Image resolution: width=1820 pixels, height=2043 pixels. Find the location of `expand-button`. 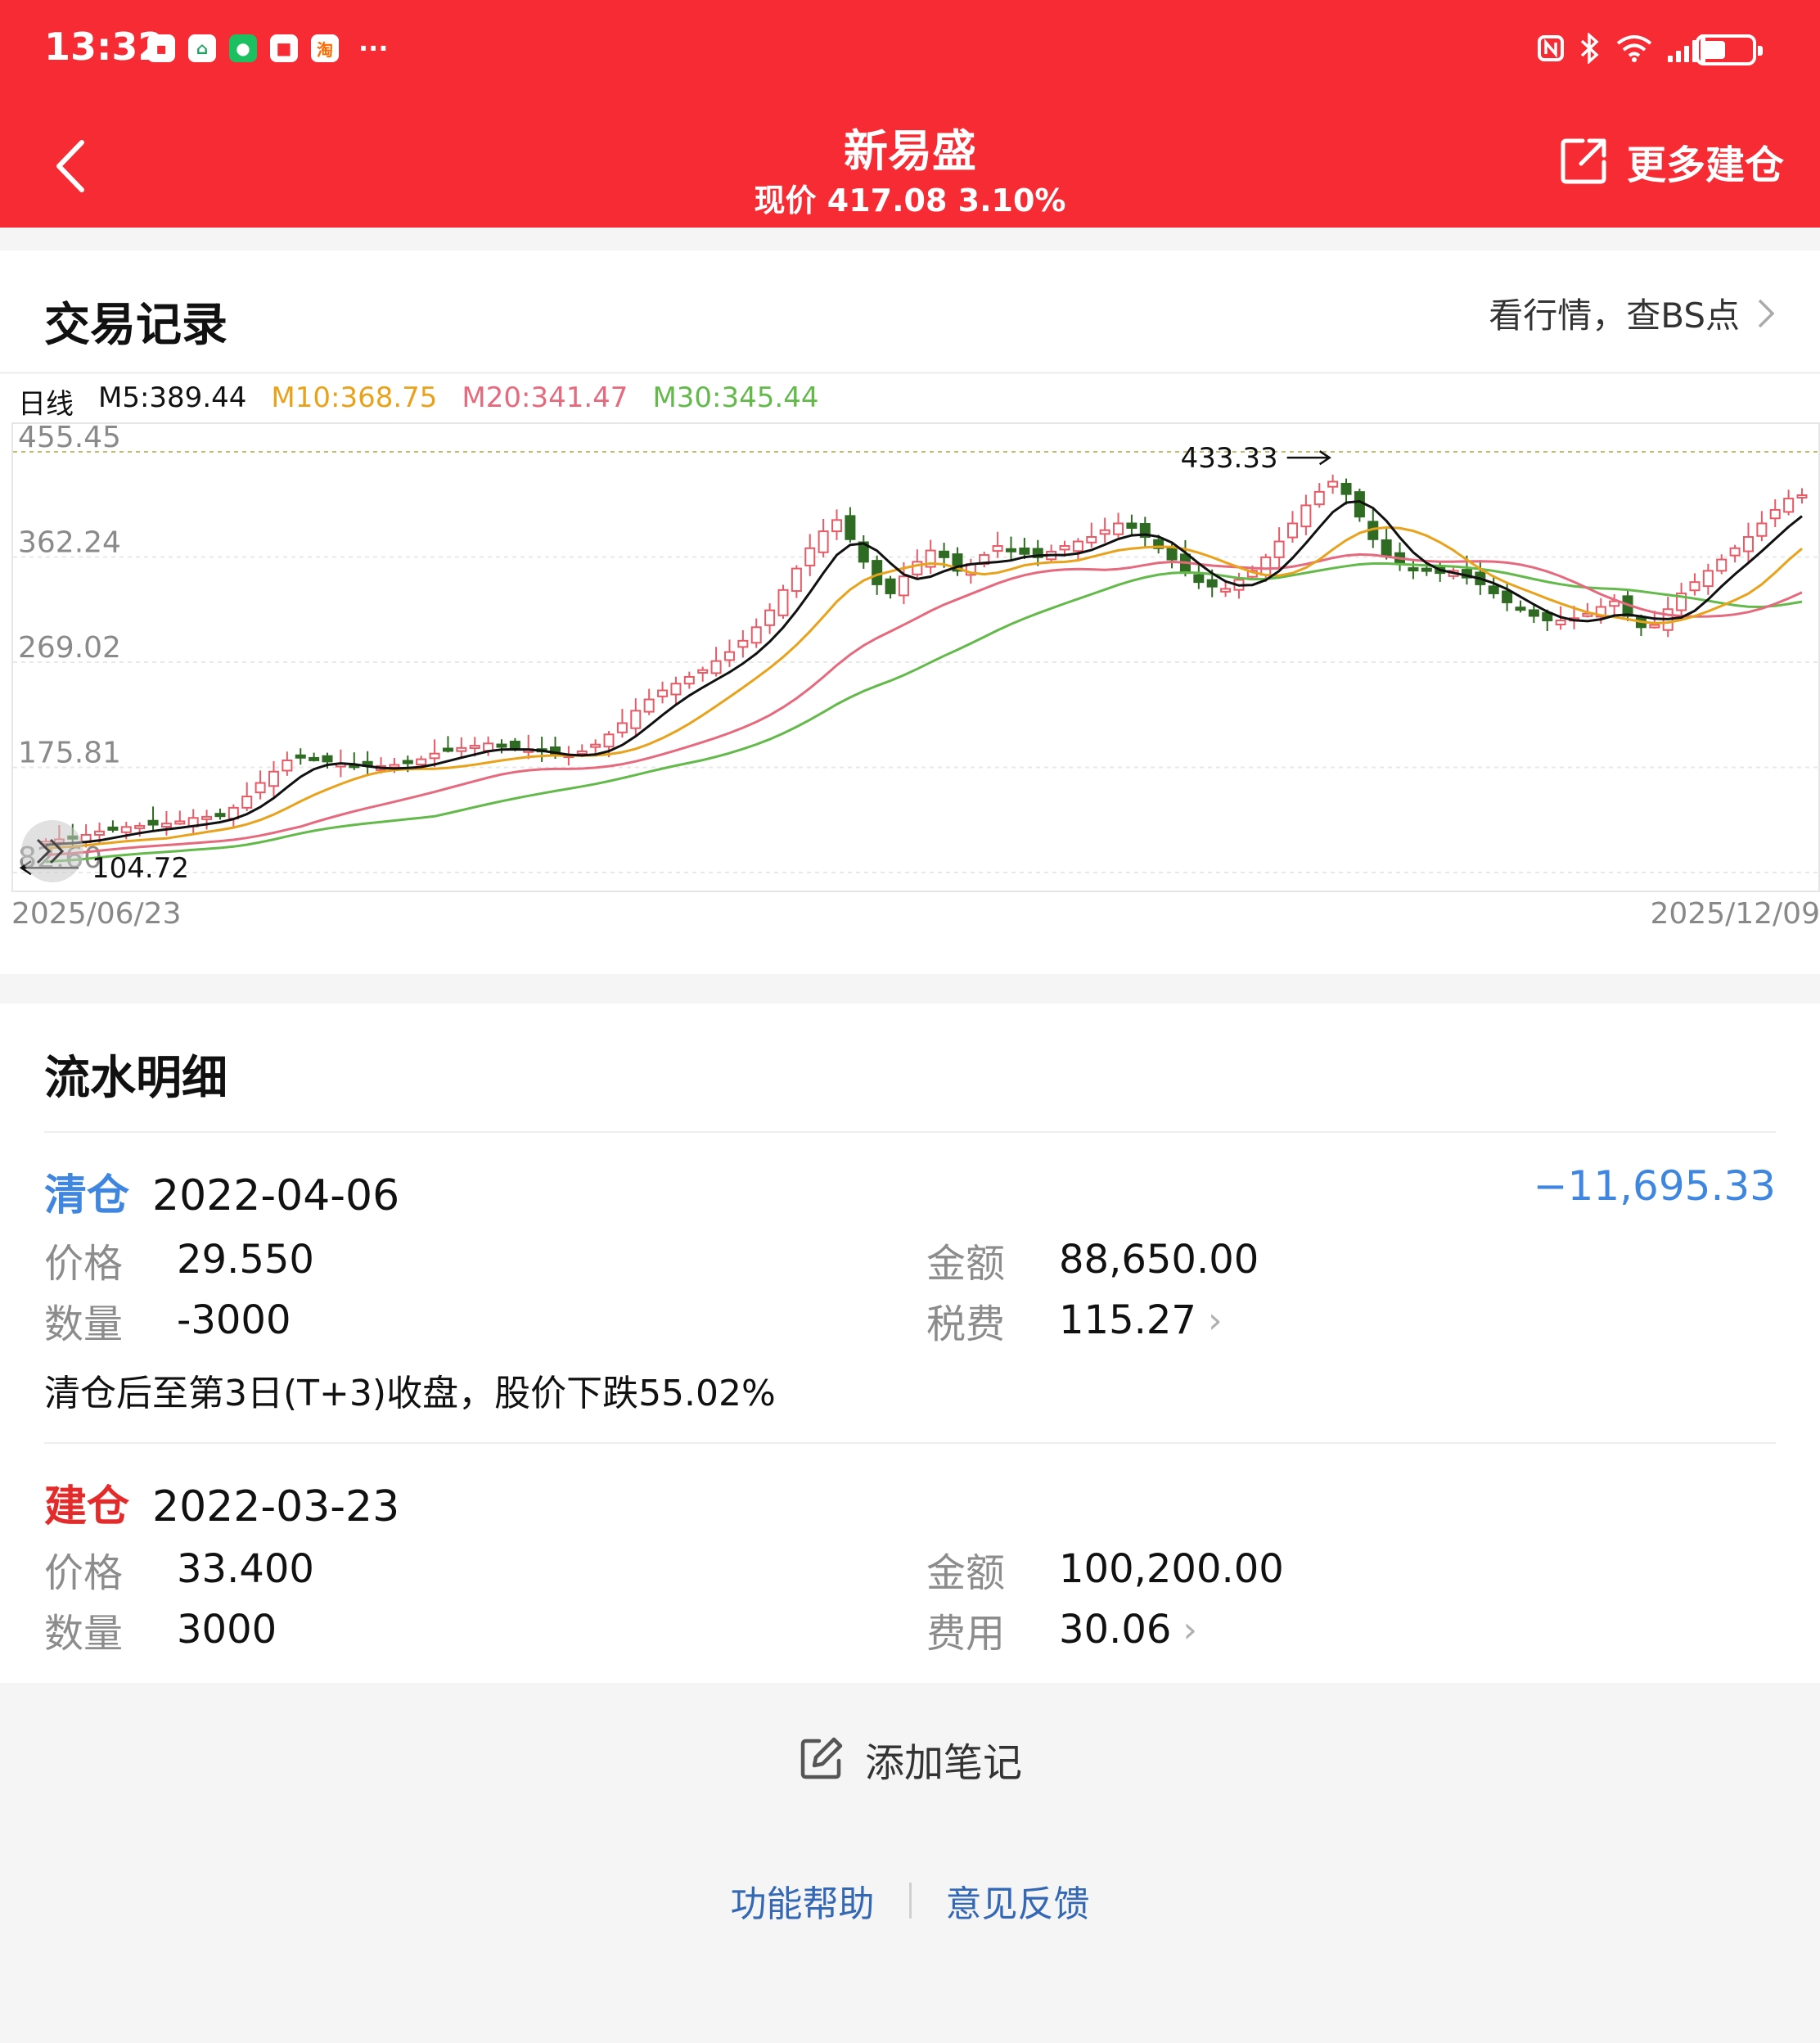

expand-button is located at coordinates (52, 851).